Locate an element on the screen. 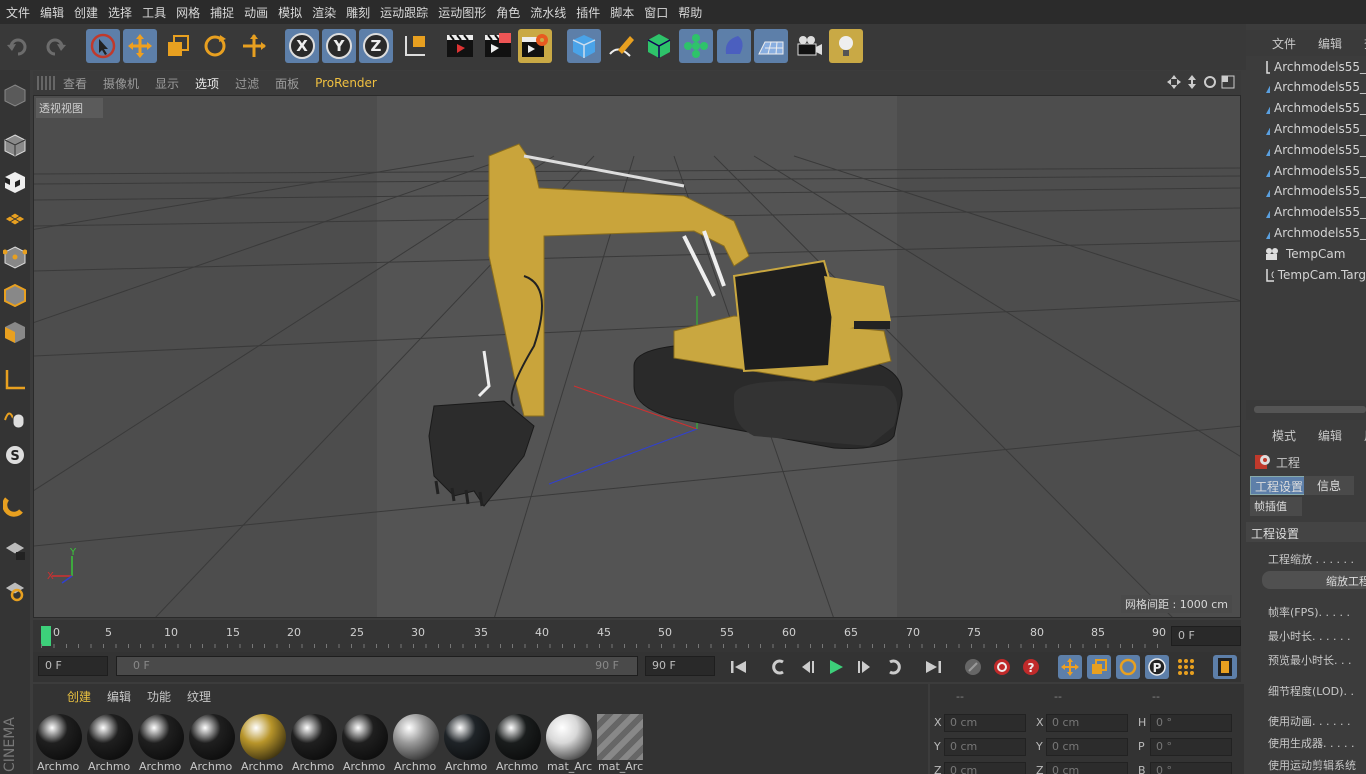 The width and height of the screenshot is (1366, 774). attribute-menu-edit: 编辑 is located at coordinates (1334, 435).